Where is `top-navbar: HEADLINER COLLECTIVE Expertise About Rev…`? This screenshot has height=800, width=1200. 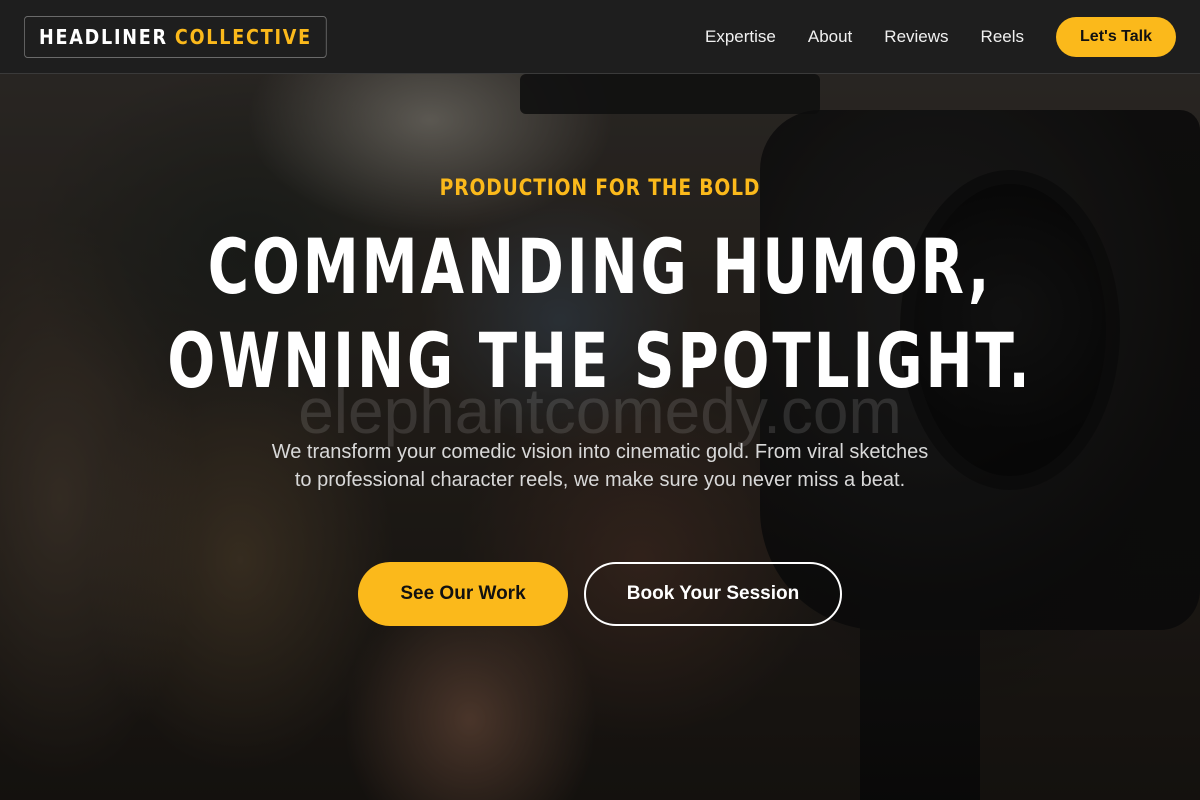
top-navbar: HEADLINER COLLECTIVE Expertise About Rev… is located at coordinates (600, 37).